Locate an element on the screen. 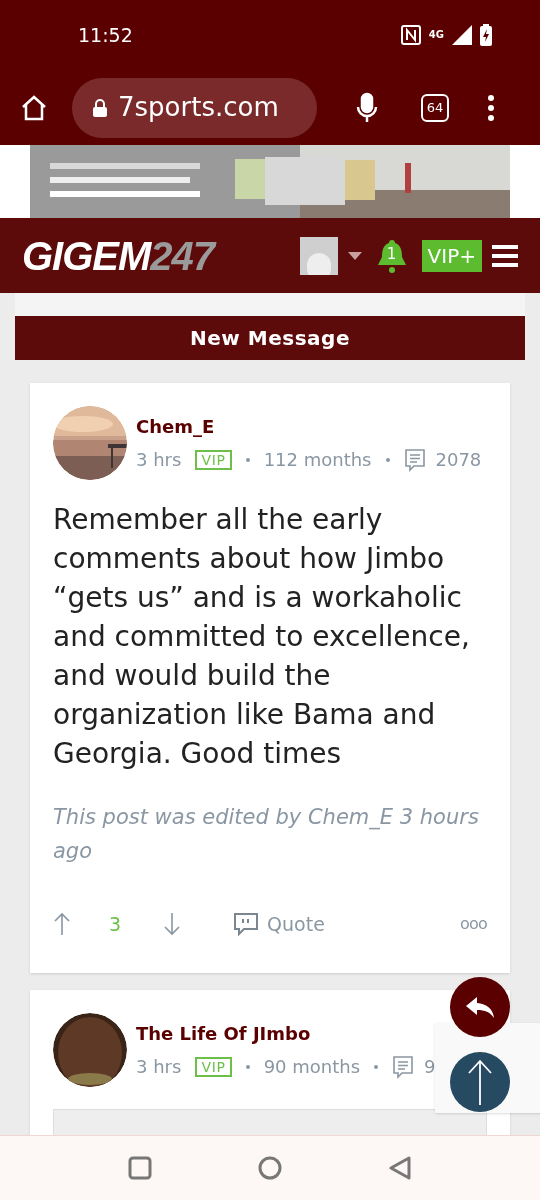 Image resolution: width=540 pixels, height=1200 pixels. menu-icon is located at coordinates (505, 255).